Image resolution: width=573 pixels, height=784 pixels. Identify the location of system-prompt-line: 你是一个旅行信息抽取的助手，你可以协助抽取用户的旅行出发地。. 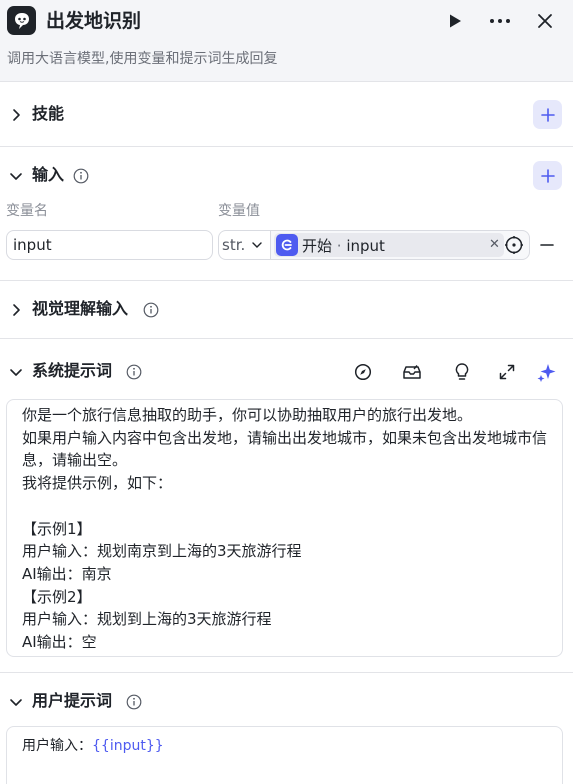
(247, 415).